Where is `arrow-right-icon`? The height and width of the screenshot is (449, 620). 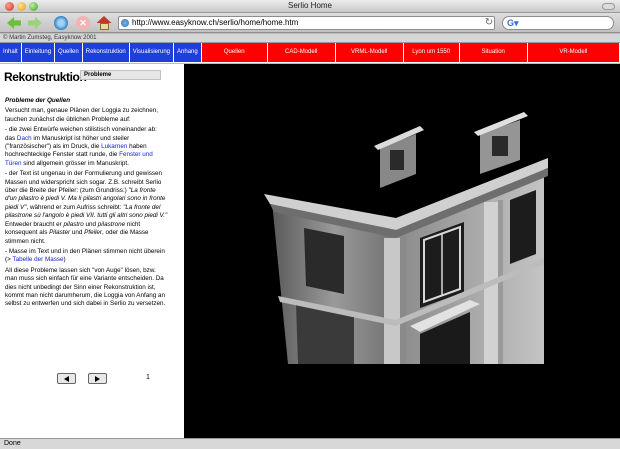 arrow-right-icon is located at coordinates (97, 378).